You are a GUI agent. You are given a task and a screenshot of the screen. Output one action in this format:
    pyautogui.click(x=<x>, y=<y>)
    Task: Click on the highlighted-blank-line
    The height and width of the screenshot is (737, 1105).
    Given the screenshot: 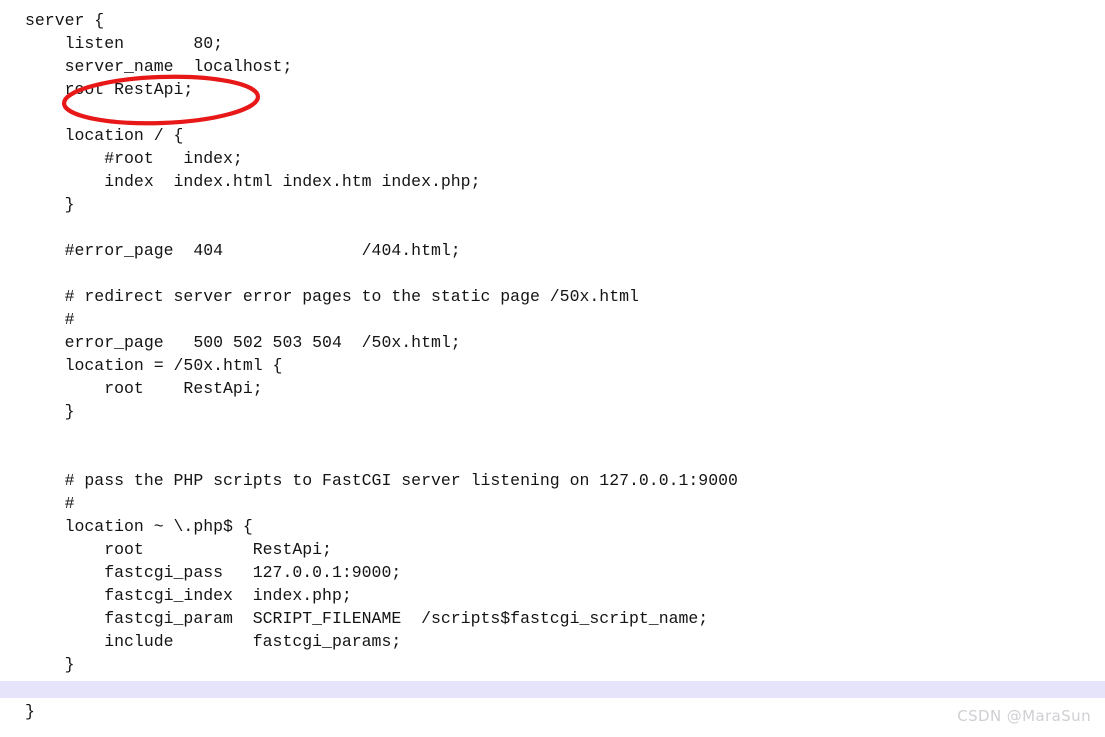 What is the action you would take?
    pyautogui.click(x=552, y=689)
    